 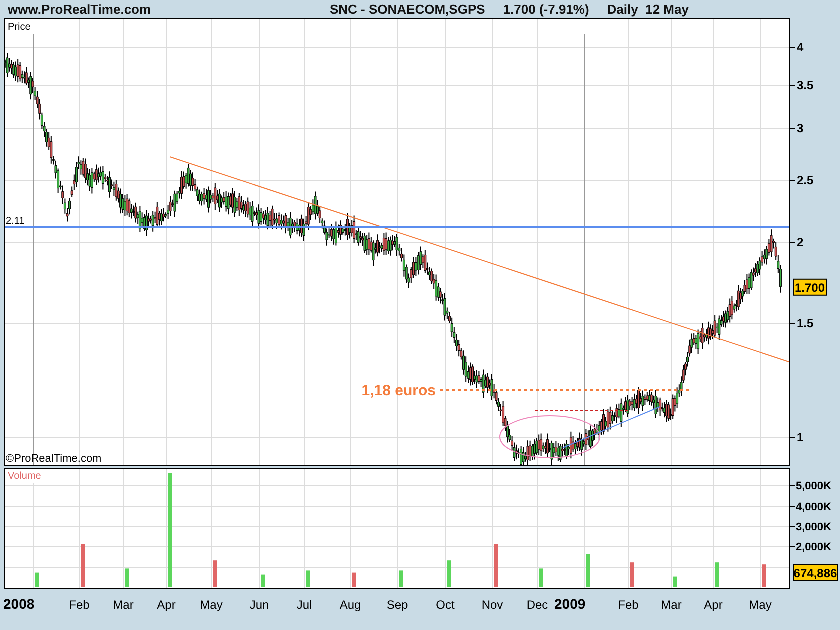 I want to click on y-tick-label: 5,000K, so click(x=814, y=486).